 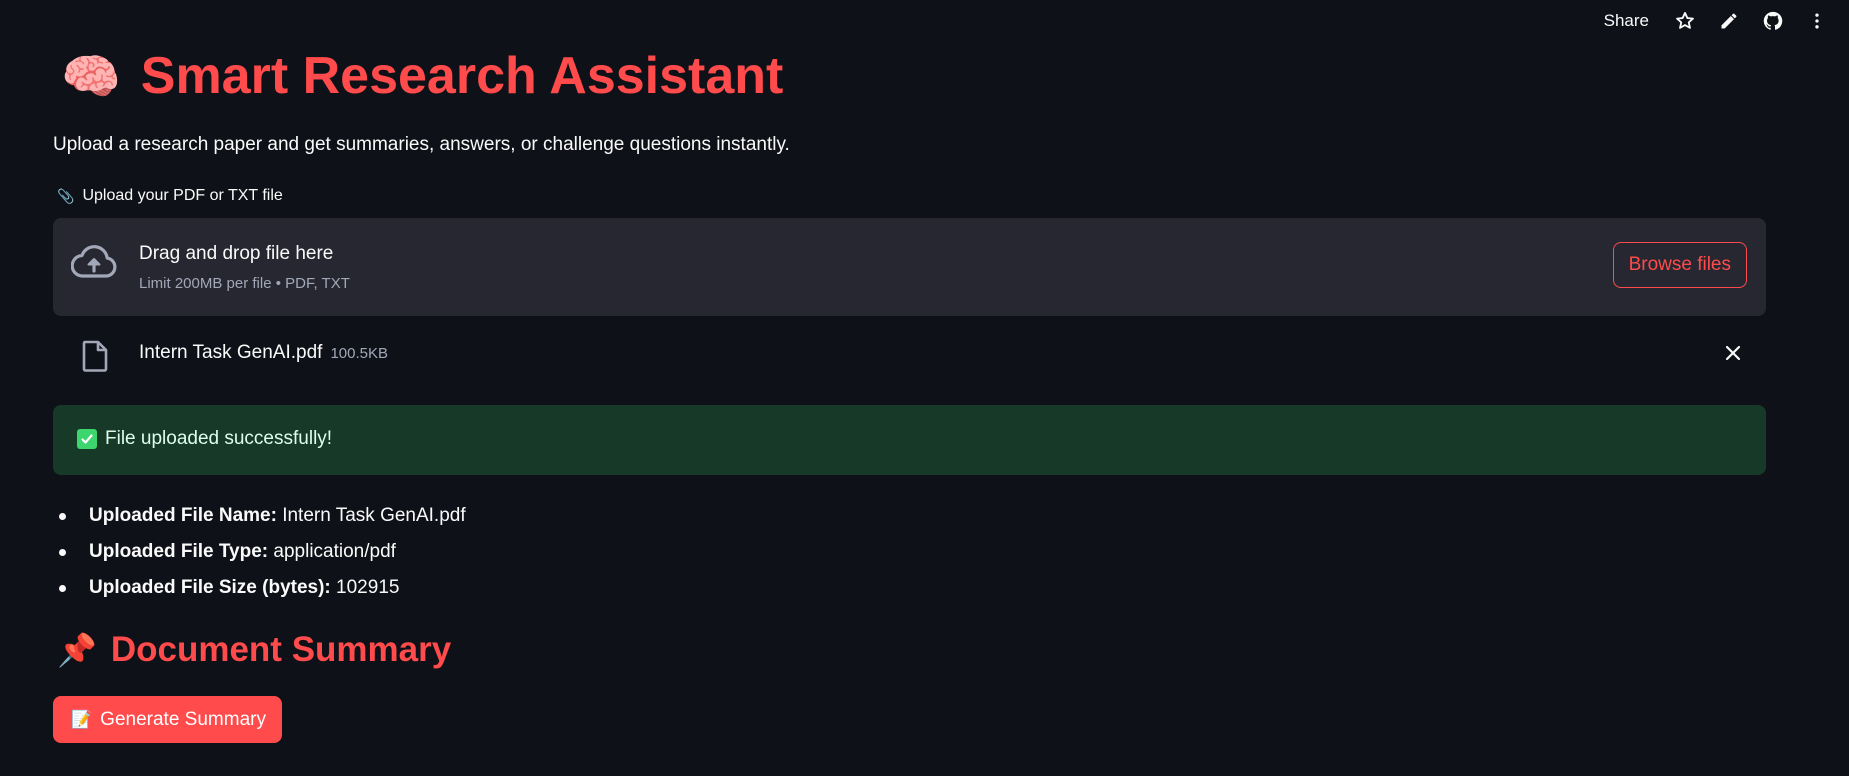 What do you see at coordinates (93, 264) in the screenshot?
I see `cloud-upload-icon` at bounding box center [93, 264].